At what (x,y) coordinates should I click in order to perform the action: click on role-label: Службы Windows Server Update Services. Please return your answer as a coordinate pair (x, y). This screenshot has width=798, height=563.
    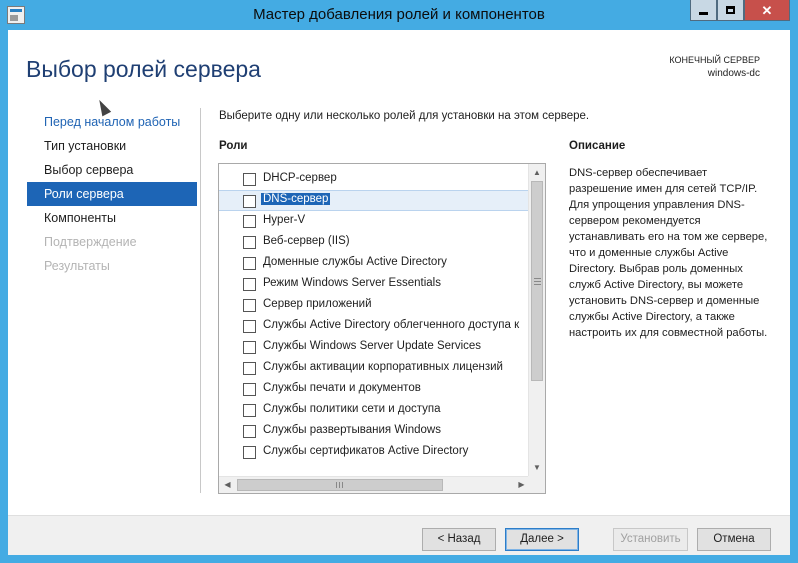
    Looking at the image, I should click on (372, 346).